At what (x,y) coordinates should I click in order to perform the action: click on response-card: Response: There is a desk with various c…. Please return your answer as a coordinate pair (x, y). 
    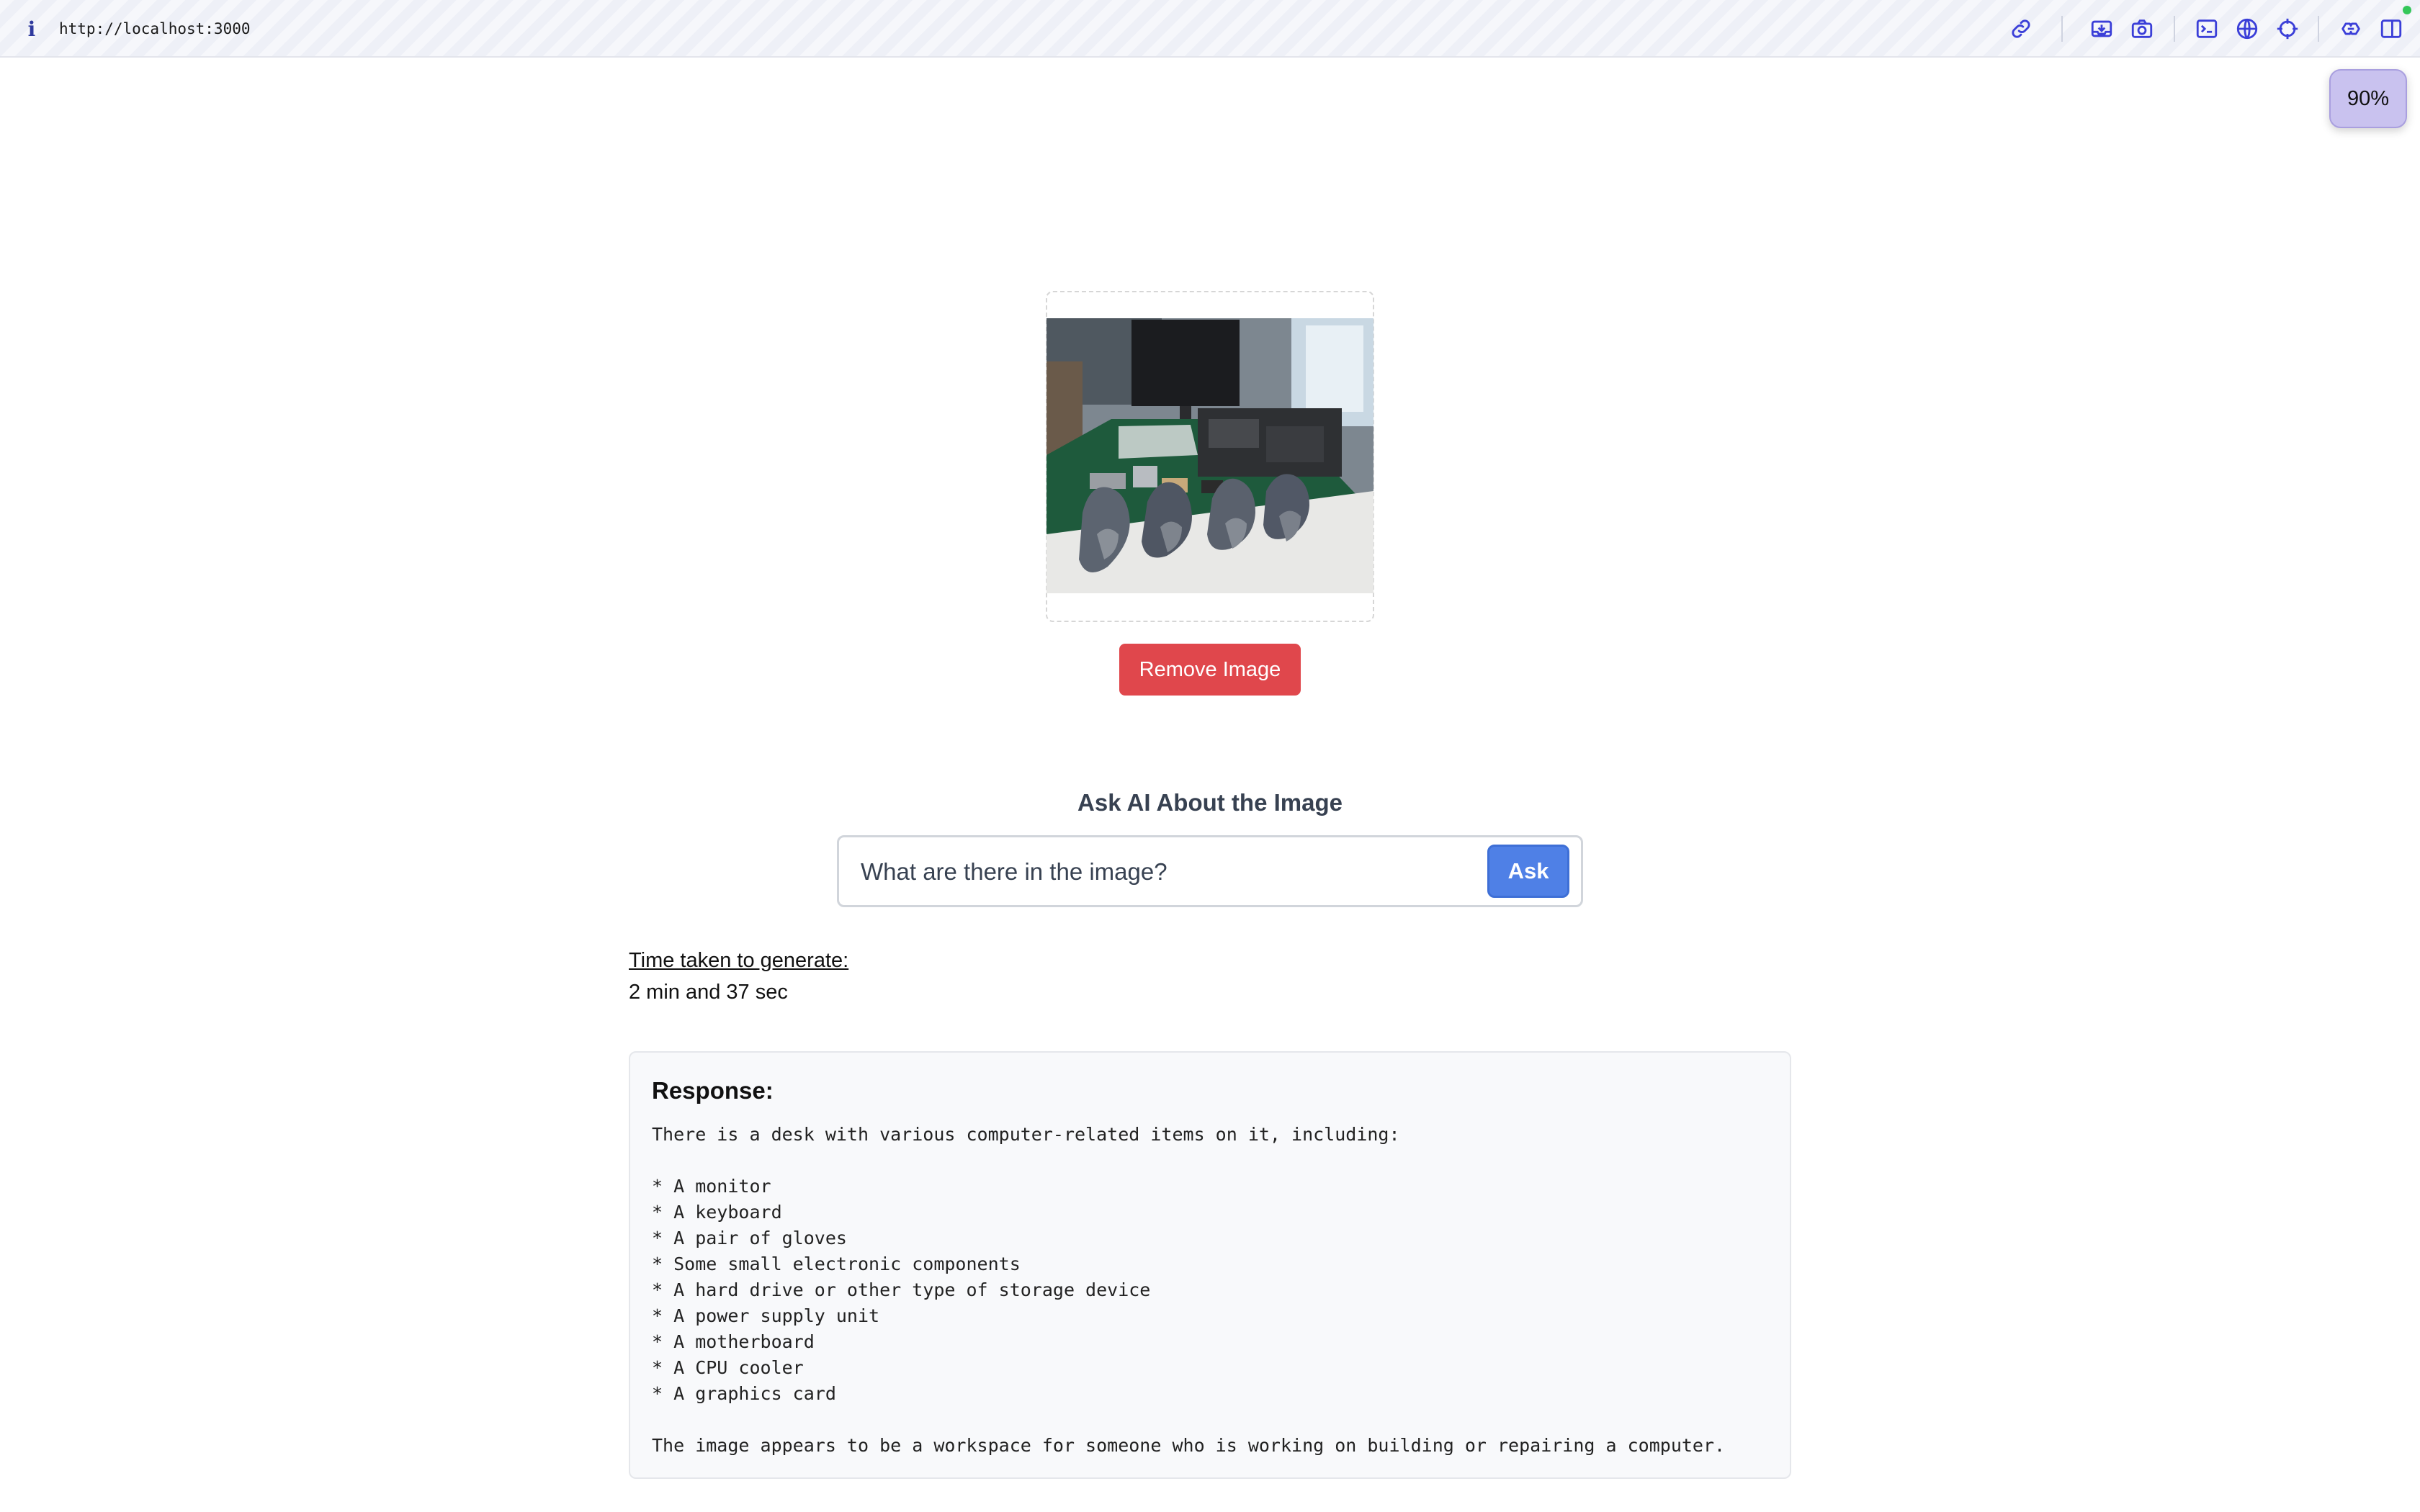
    Looking at the image, I should click on (1210, 1265).